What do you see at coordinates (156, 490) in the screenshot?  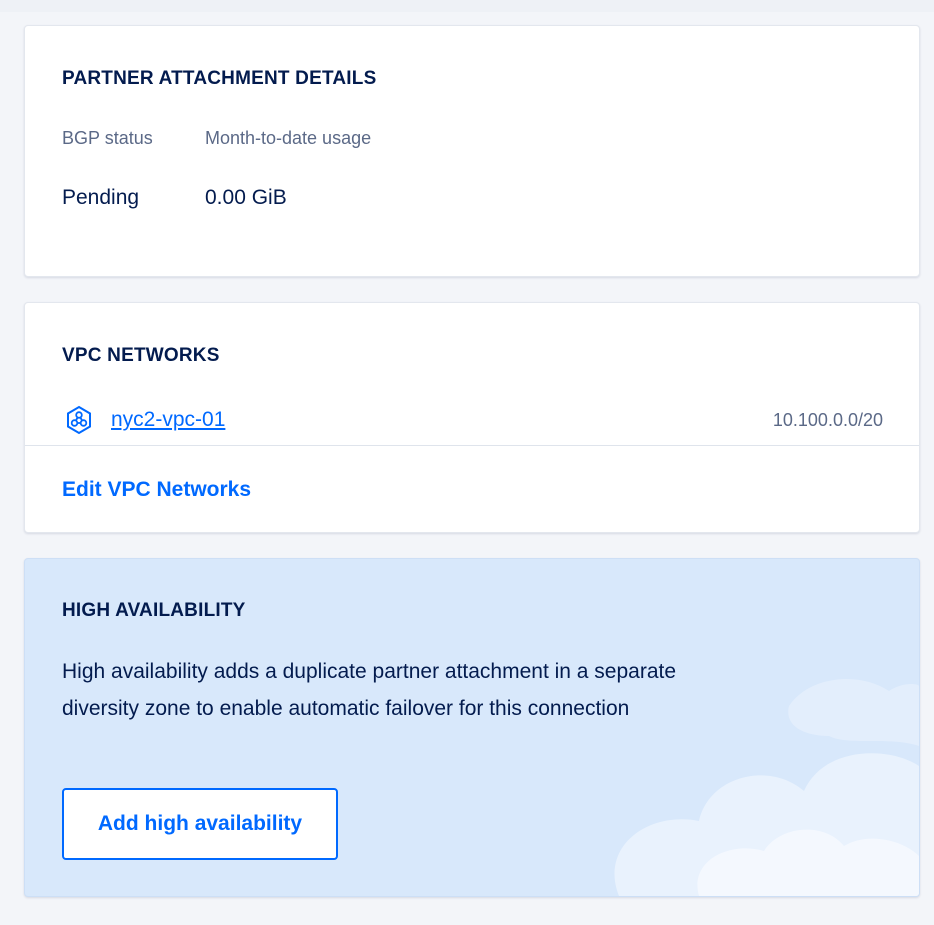 I see `edit-vpc-networks-link: Edit VPC Networks` at bounding box center [156, 490].